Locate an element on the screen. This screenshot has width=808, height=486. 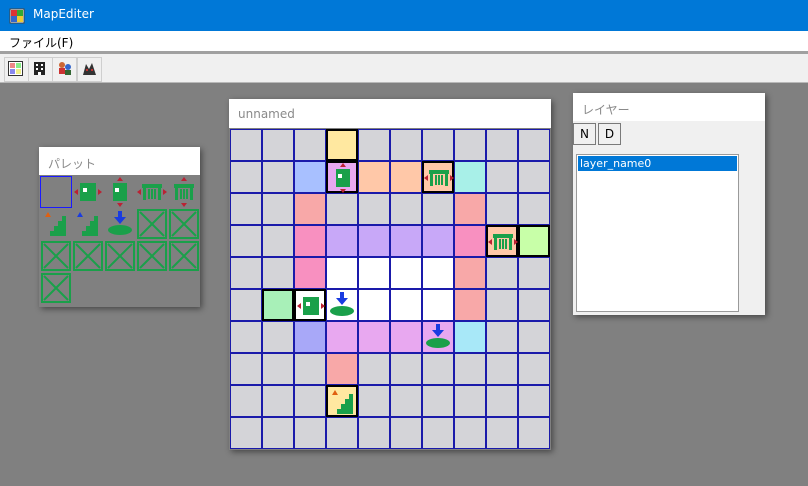
layer-list-item: layer_name0 is located at coordinates (657, 163).